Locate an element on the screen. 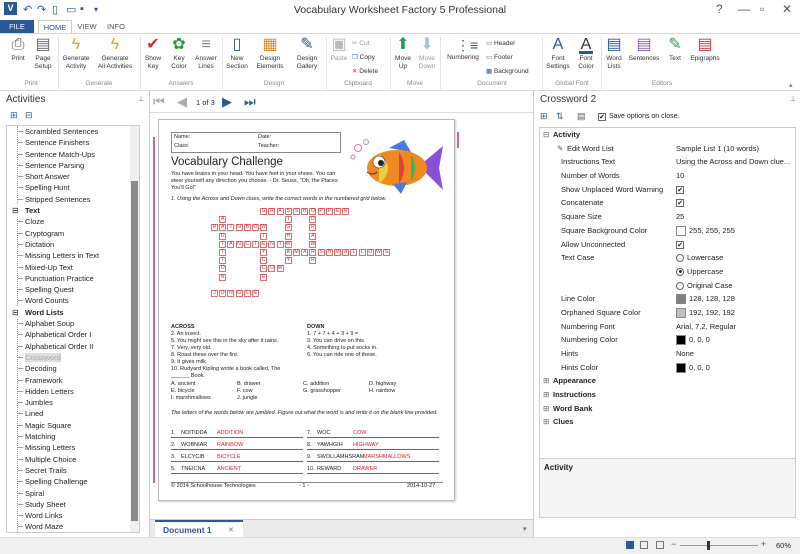 The width and height of the screenshot is (800, 554). tree-item: Cryptogram is located at coordinates (73, 233).